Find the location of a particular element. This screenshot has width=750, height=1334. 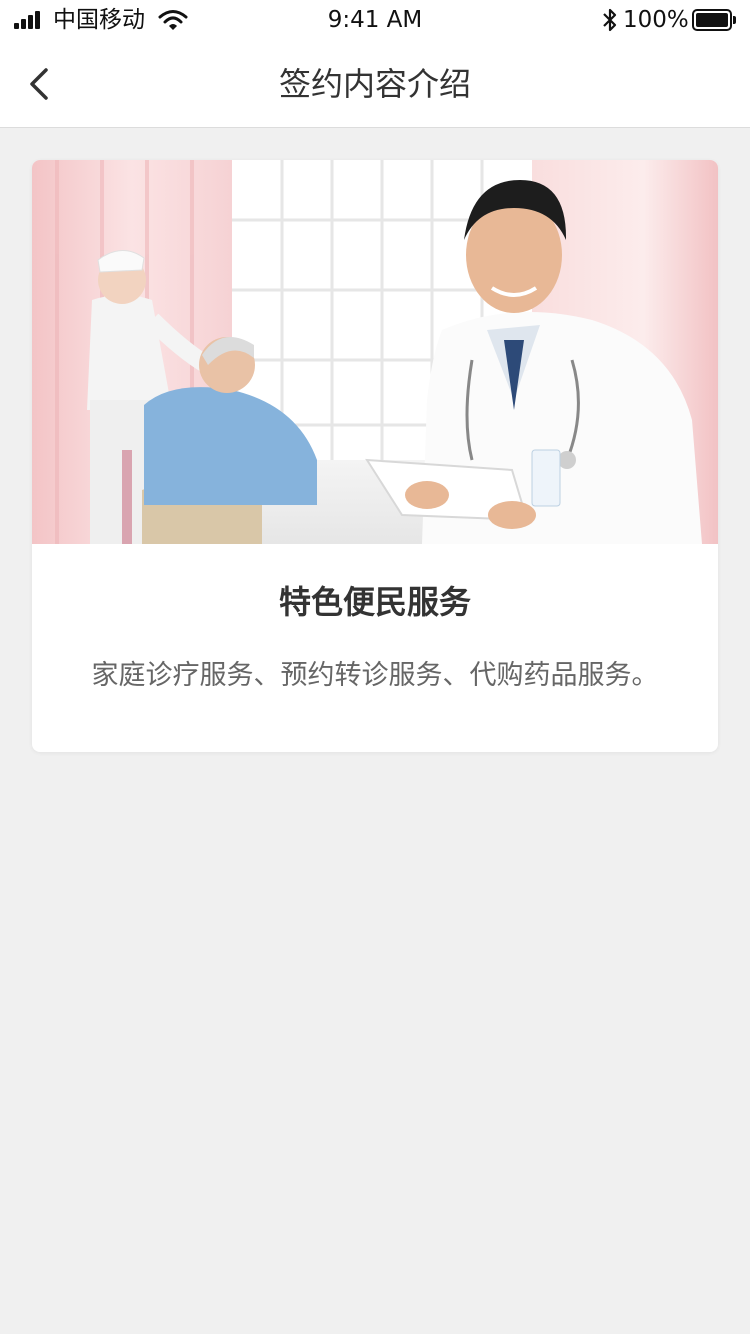

bluetooth-icon is located at coordinates (610, 20).